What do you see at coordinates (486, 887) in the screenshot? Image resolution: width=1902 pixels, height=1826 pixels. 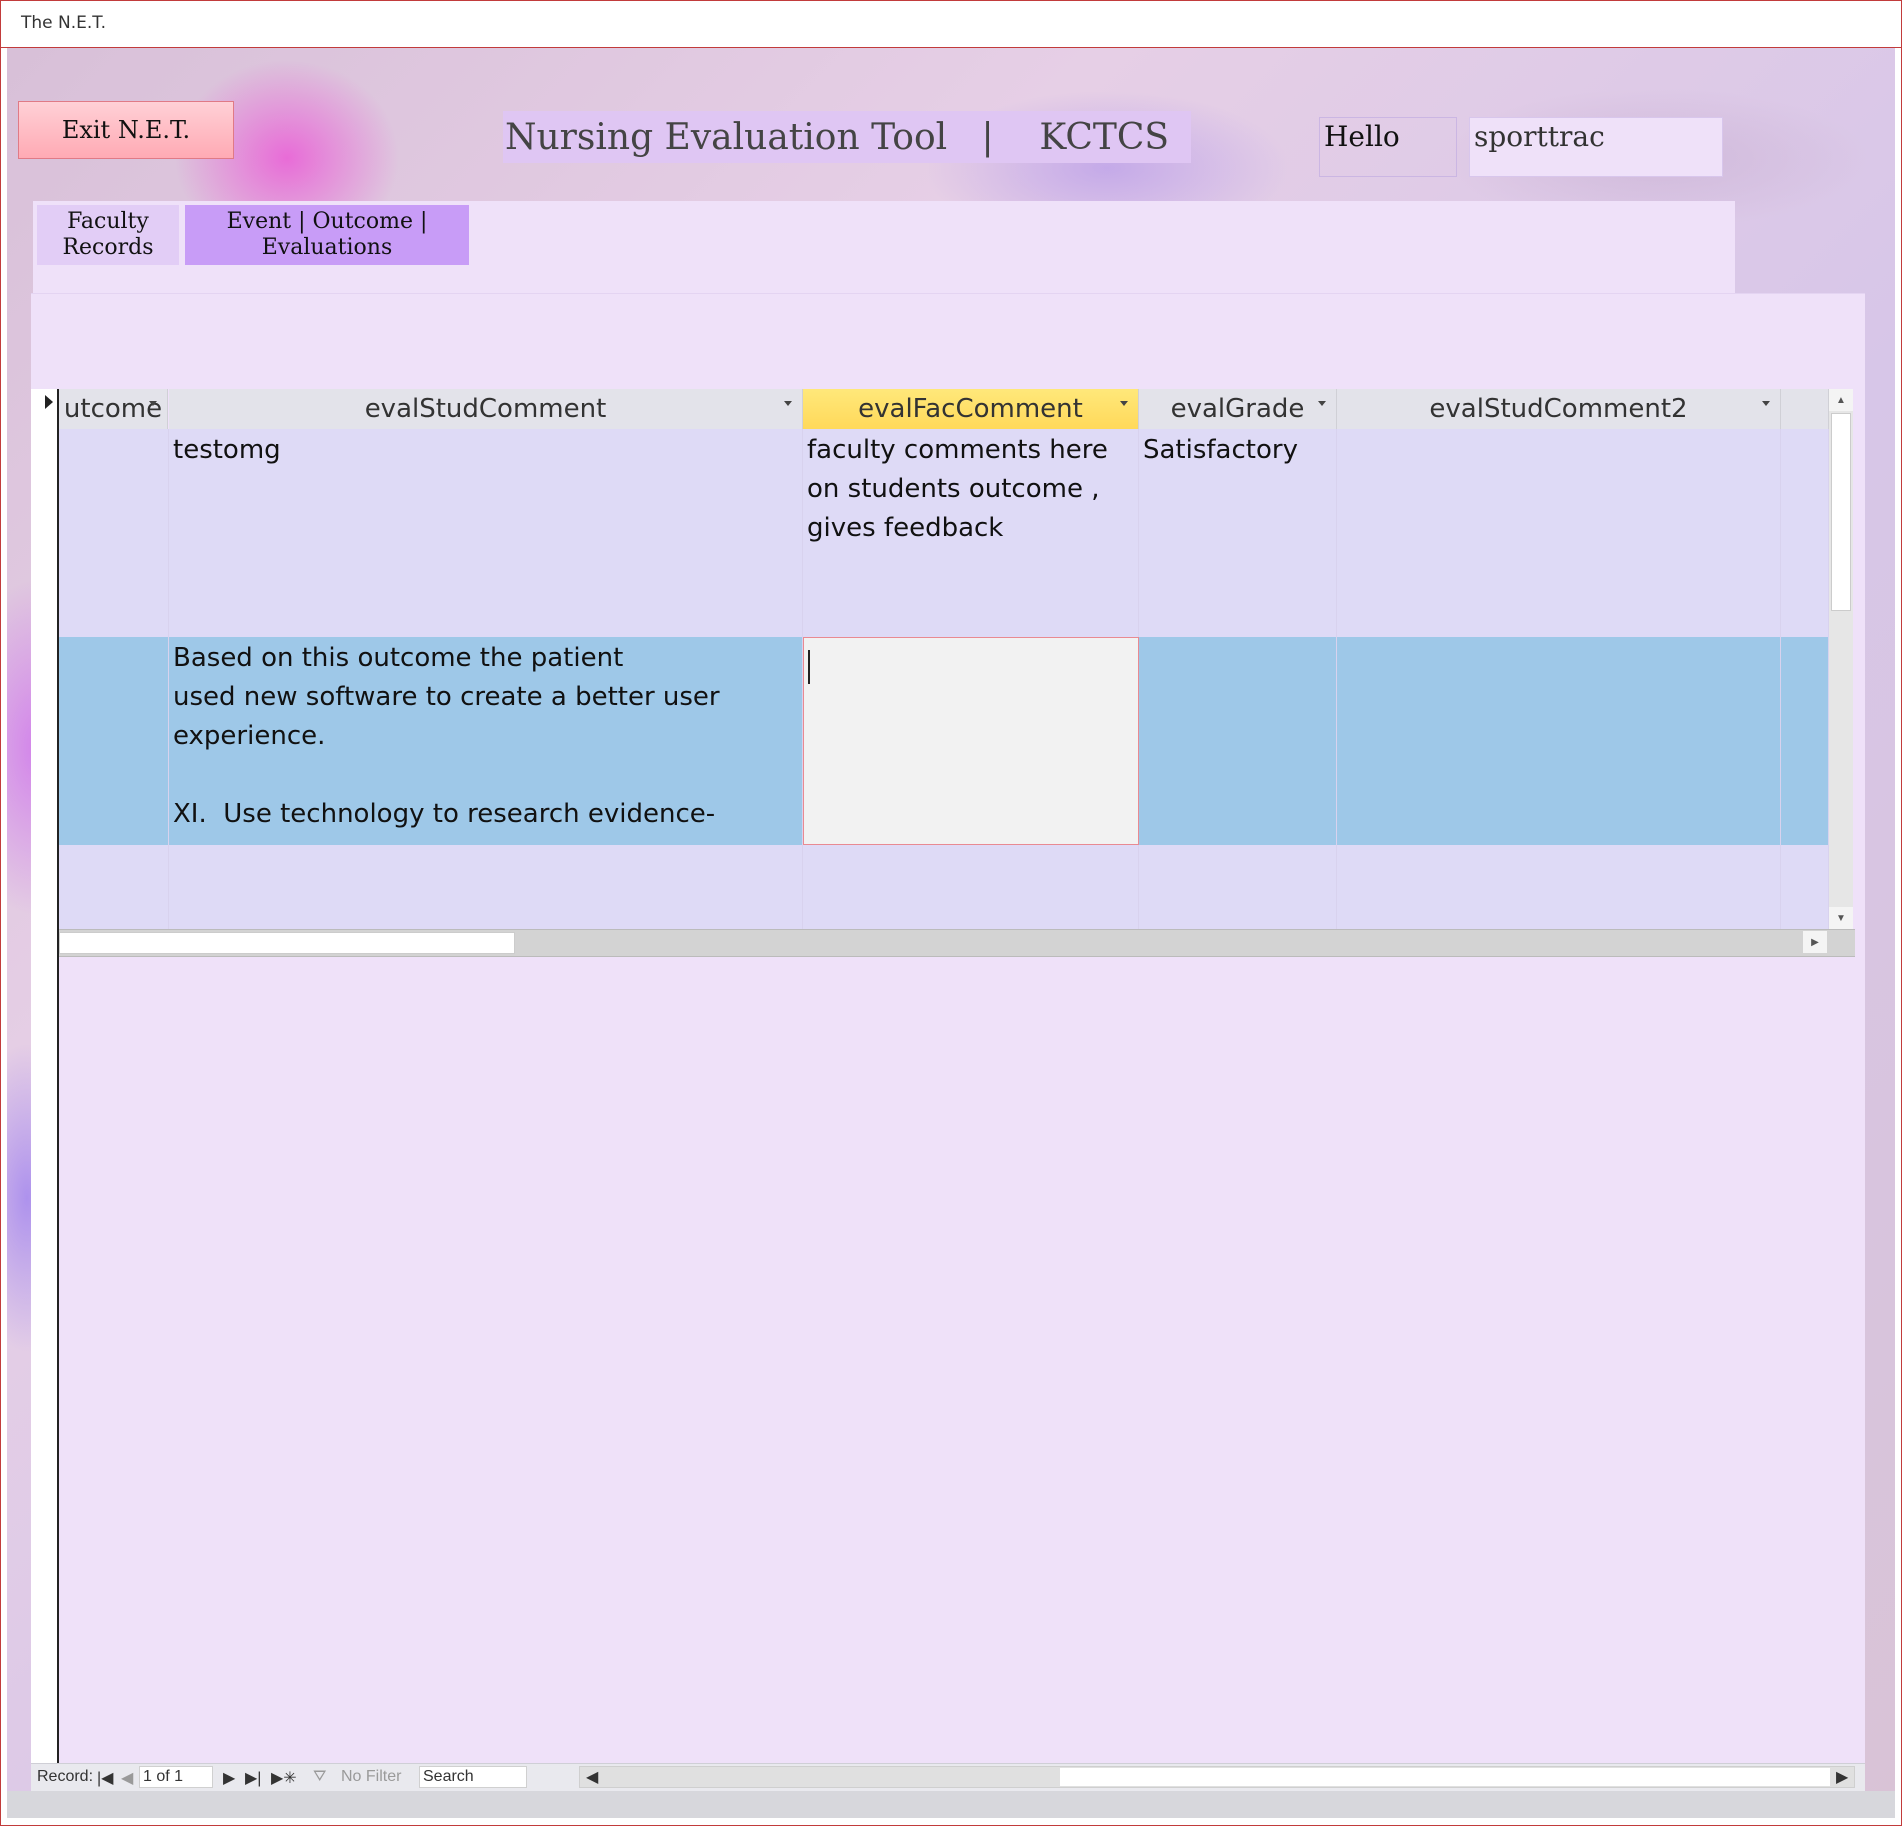 I see `cell-evalstudcomment` at bounding box center [486, 887].